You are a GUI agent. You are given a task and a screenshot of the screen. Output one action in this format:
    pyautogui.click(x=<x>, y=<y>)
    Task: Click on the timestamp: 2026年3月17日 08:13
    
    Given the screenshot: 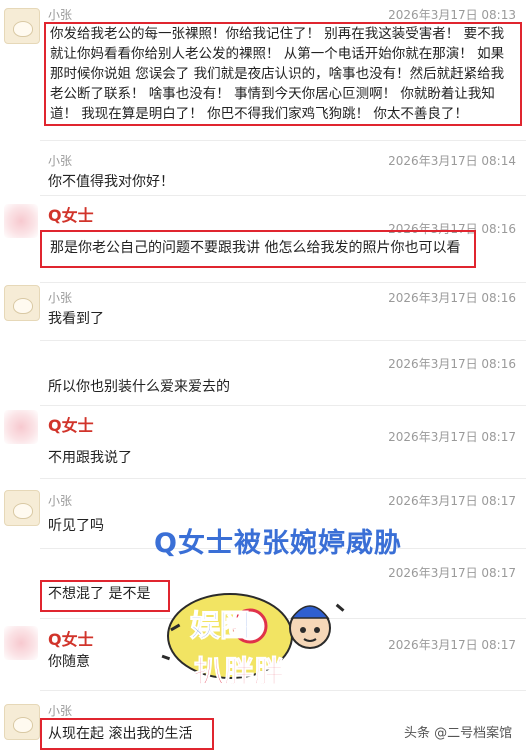 What is the action you would take?
    pyautogui.click(x=452, y=15)
    